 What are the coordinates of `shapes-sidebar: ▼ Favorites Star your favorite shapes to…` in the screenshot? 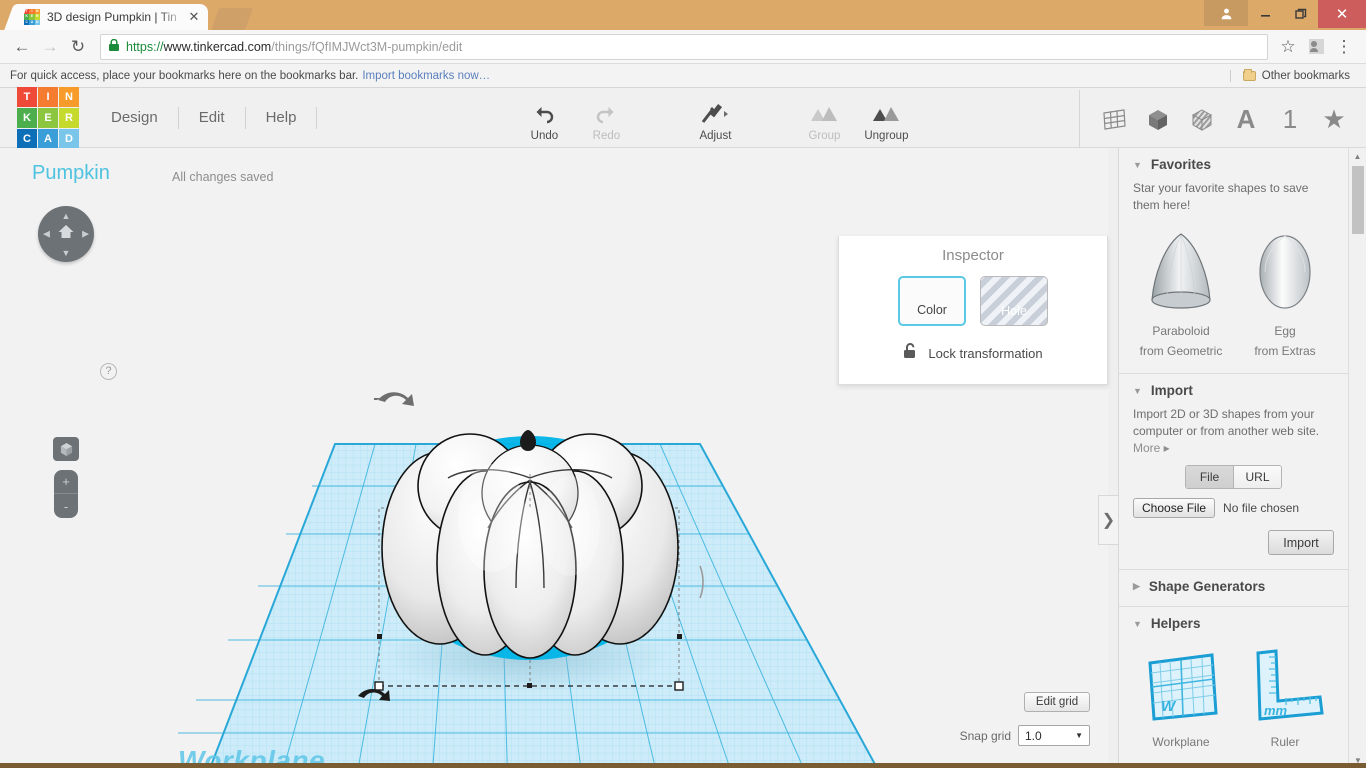 It's located at (1233, 458).